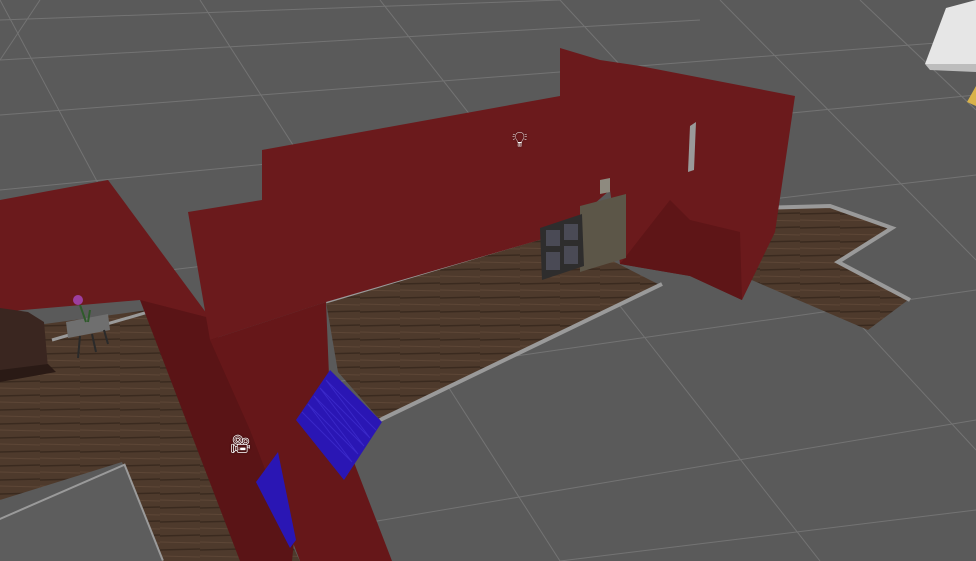 The height and width of the screenshot is (561, 976). What do you see at coordinates (519, 141) in the screenshot?
I see `light-bulb-icon: 💡︎` at bounding box center [519, 141].